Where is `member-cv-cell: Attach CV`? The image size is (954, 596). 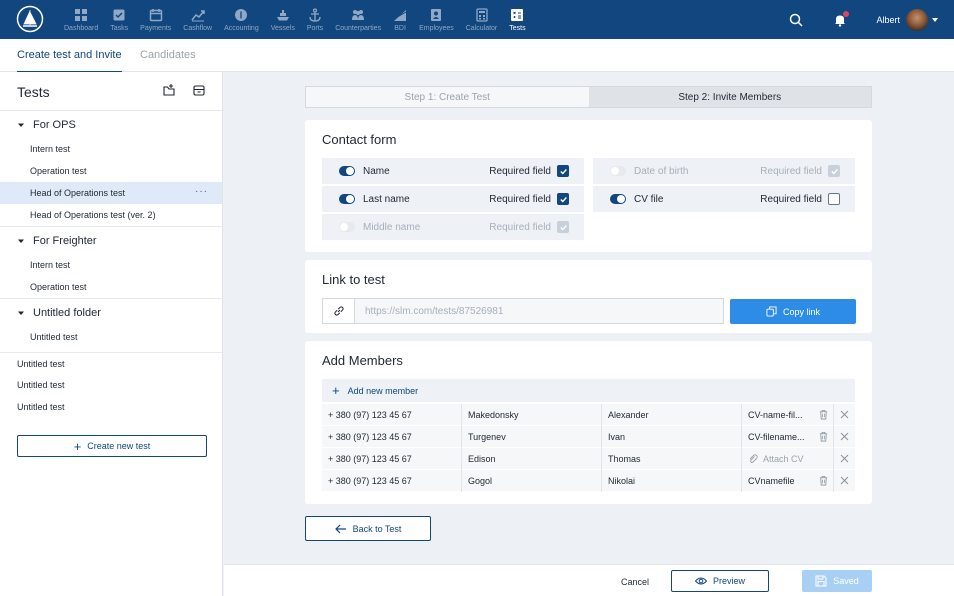
member-cv-cell: Attach CV is located at coordinates (788, 458).